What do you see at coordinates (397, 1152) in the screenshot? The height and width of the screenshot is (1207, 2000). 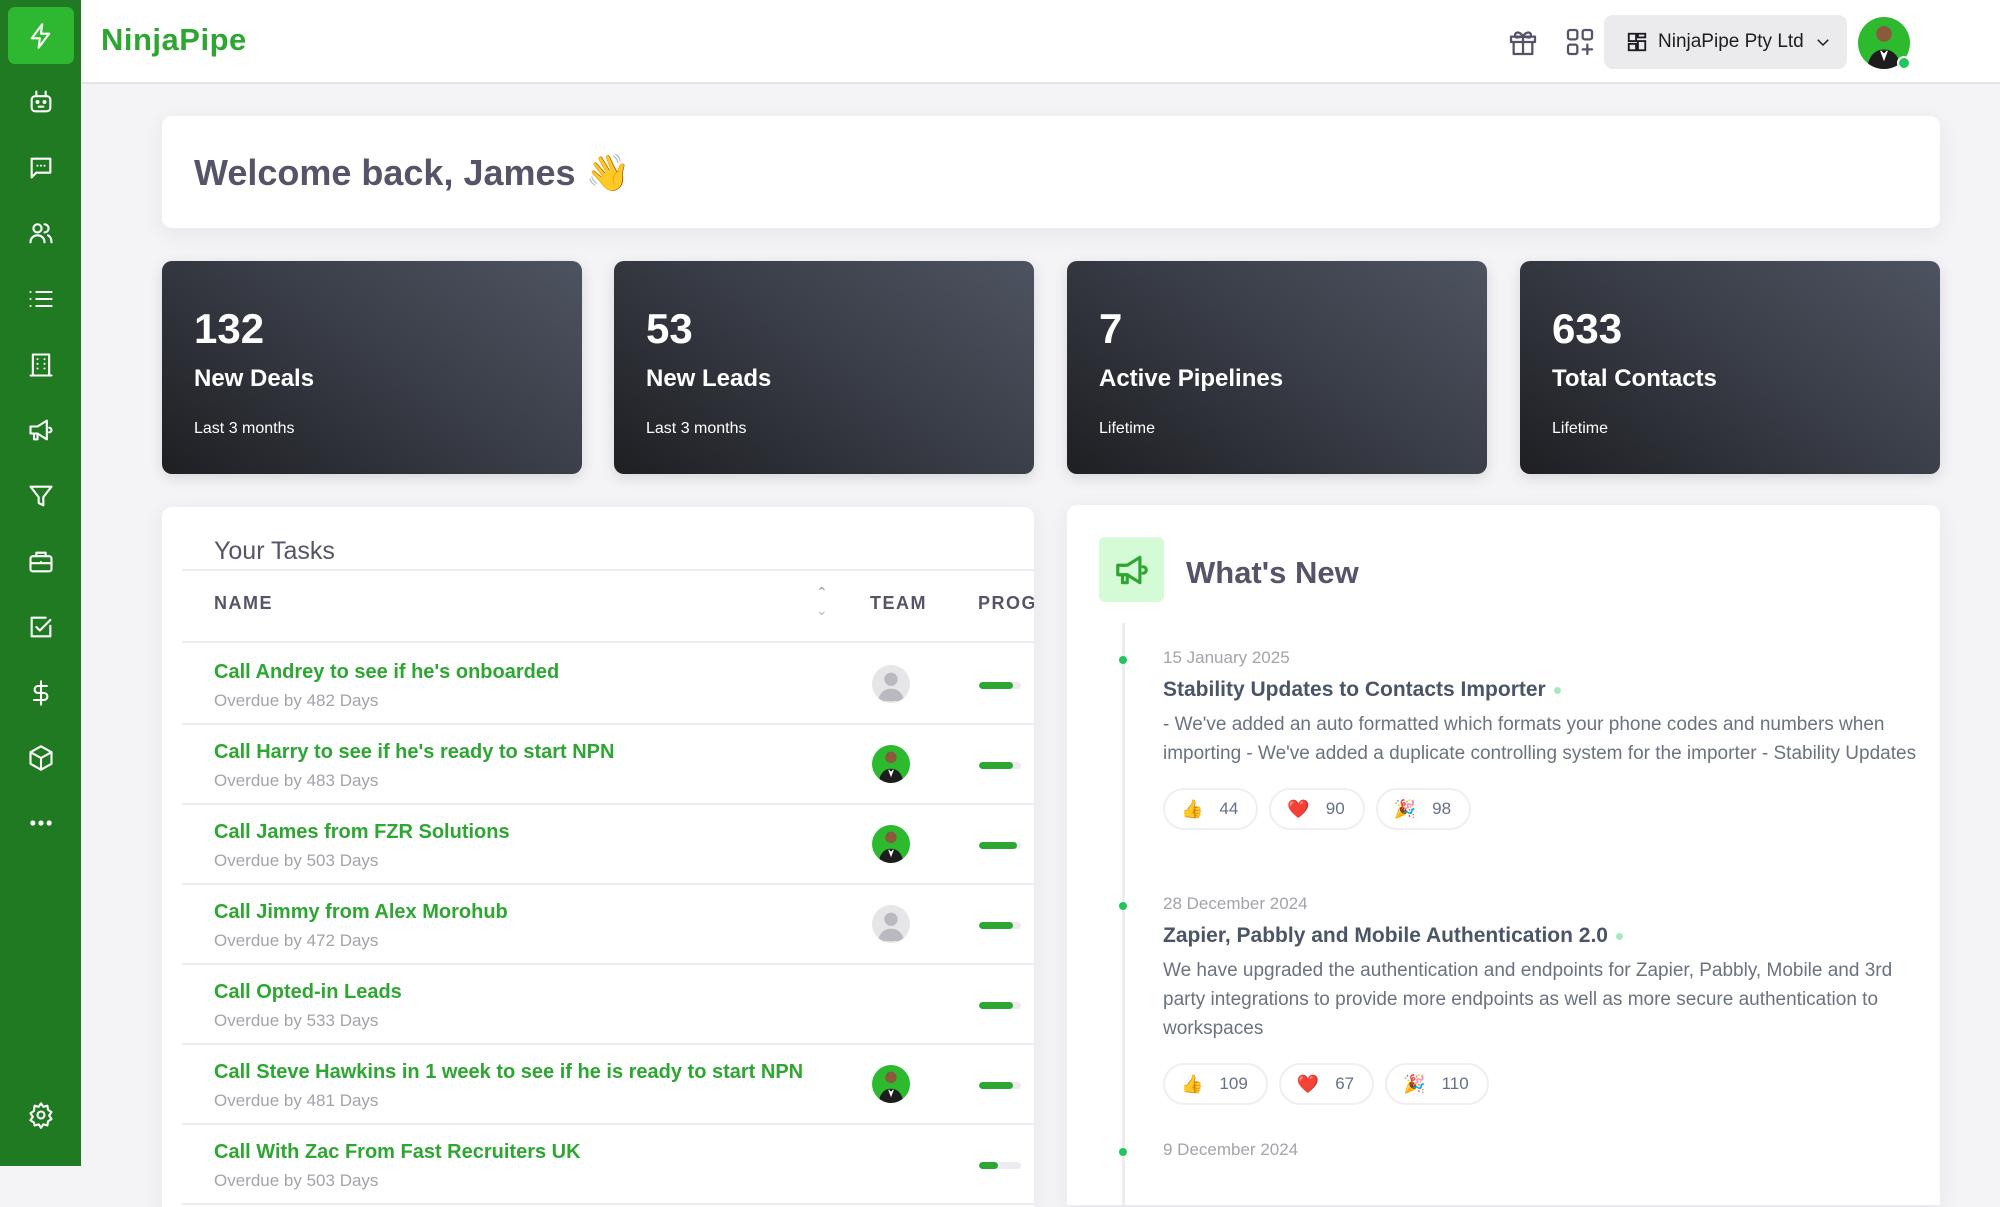 I see `task-title: Call With Zac From Fast Recruiters UK` at bounding box center [397, 1152].